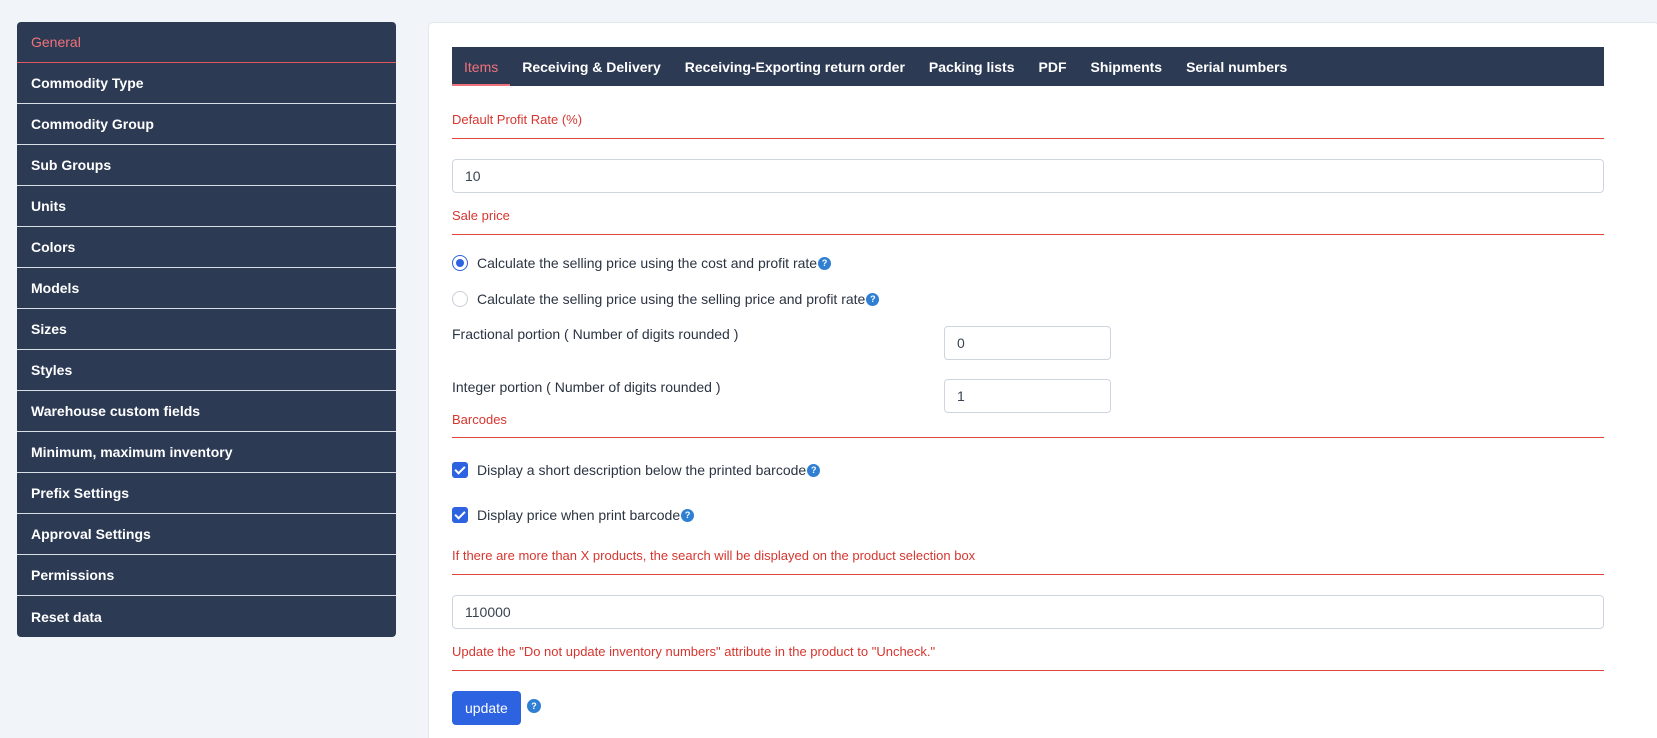  I want to click on profit-rate-label: Default Profit Rate (%), so click(517, 119).